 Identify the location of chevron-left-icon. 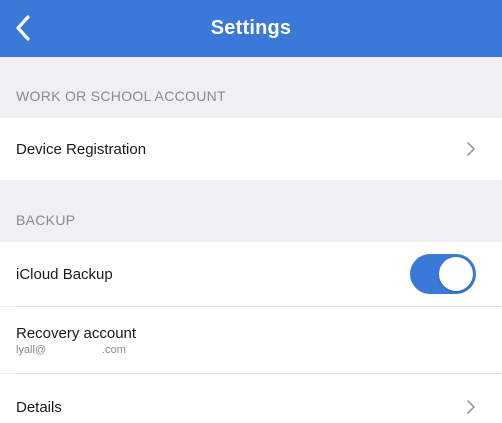
(23, 28).